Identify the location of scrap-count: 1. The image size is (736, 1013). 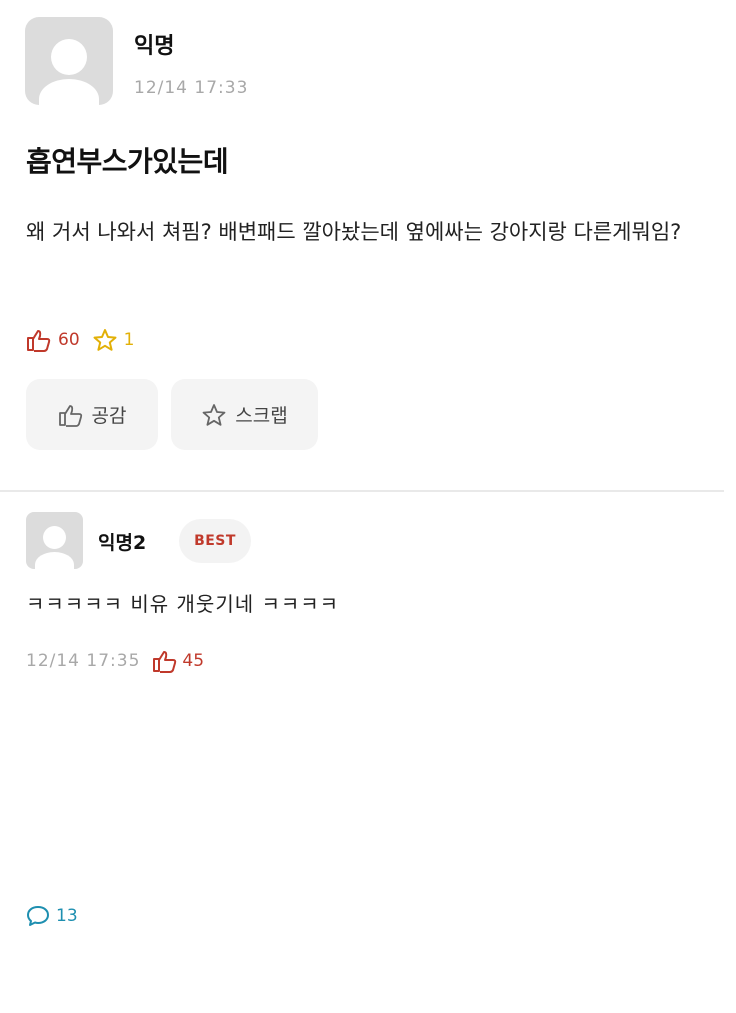
(113, 340).